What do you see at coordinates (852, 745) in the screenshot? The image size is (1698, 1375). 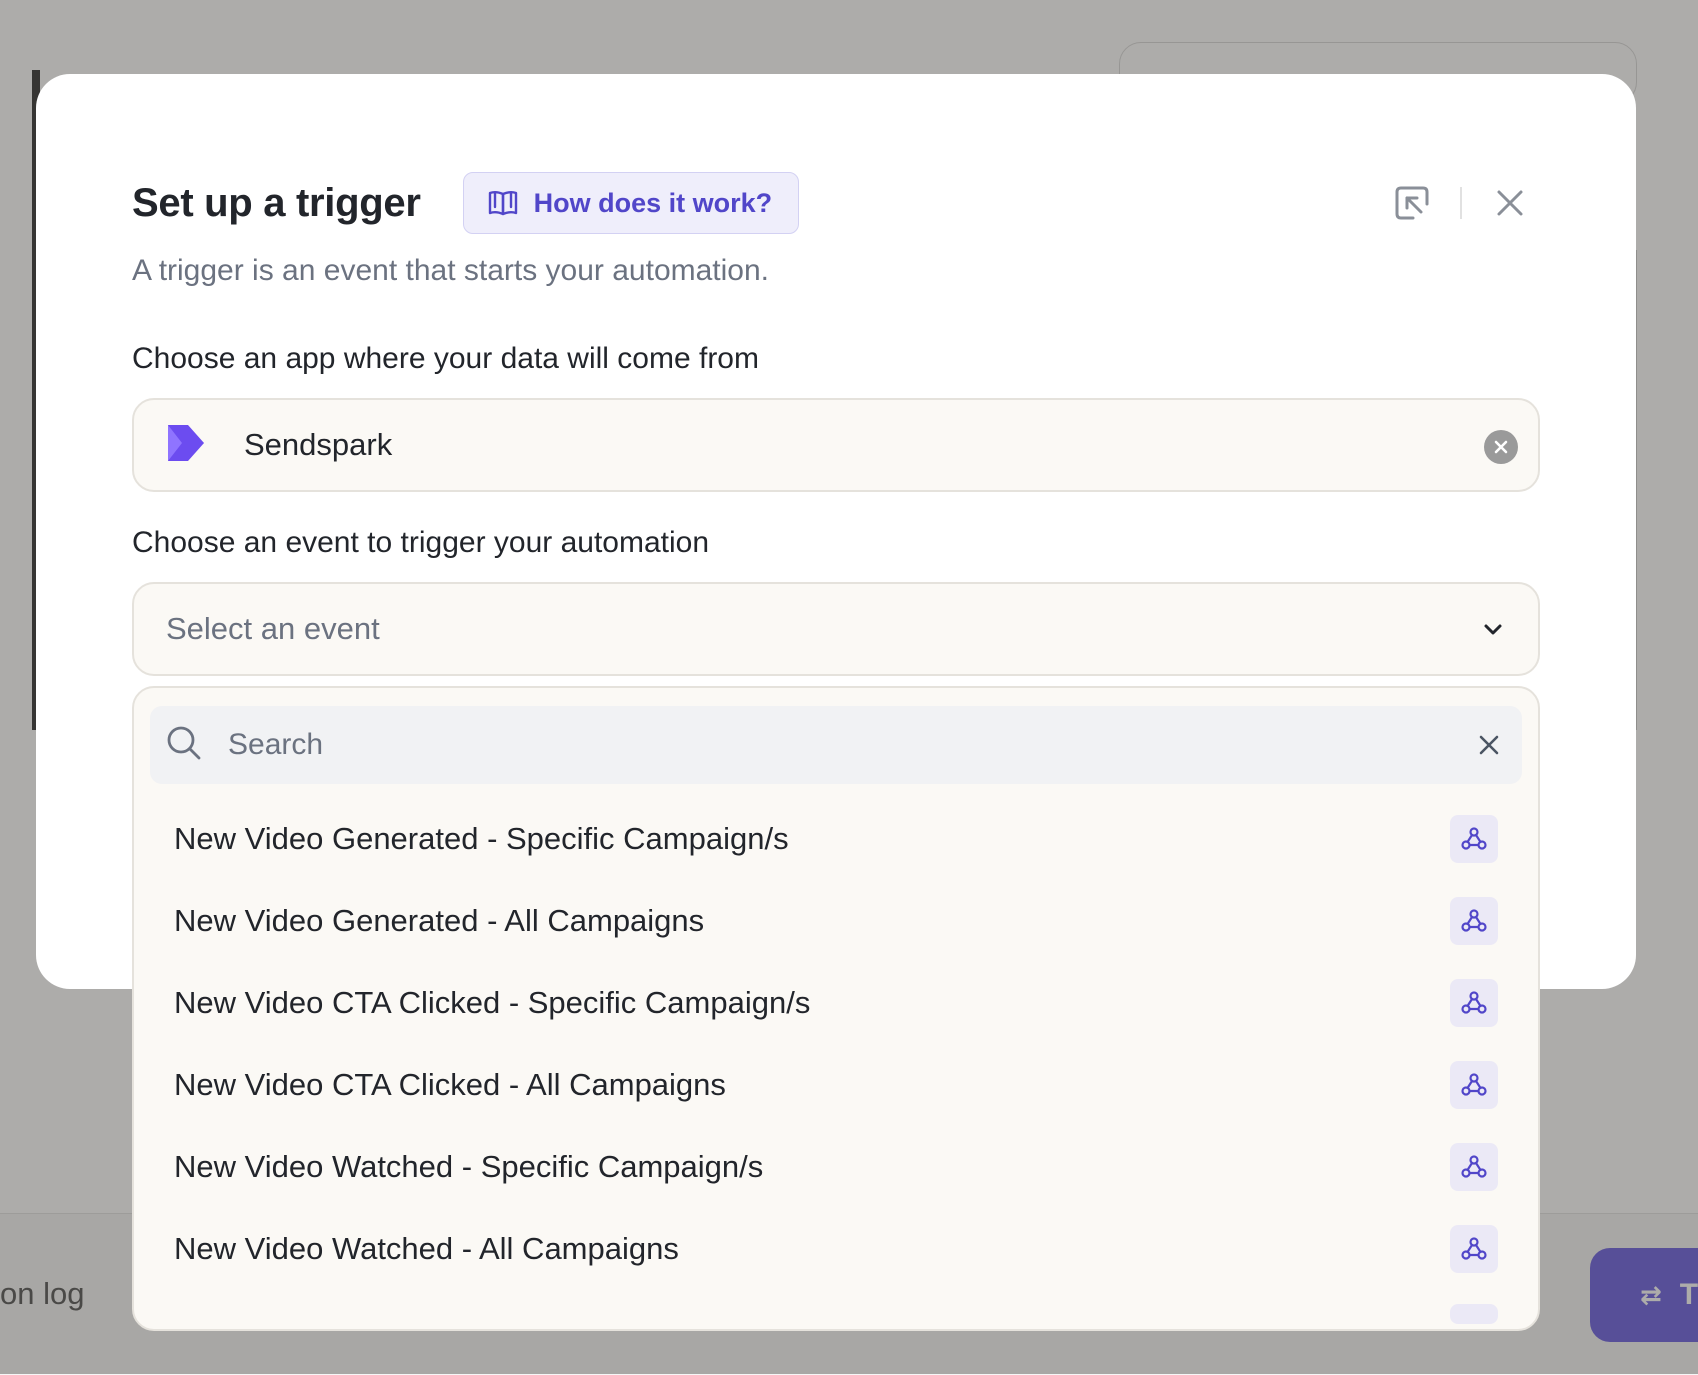 I see `search-input` at bounding box center [852, 745].